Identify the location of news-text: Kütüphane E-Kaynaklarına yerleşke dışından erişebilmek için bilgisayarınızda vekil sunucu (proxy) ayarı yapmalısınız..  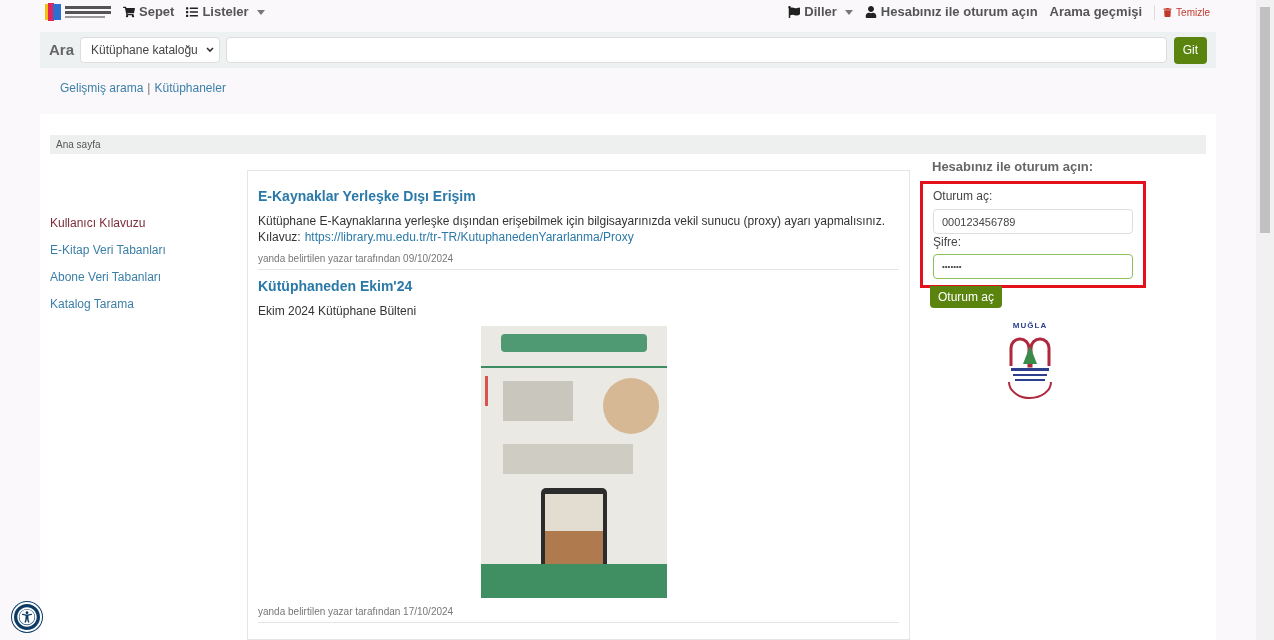
(572, 221).